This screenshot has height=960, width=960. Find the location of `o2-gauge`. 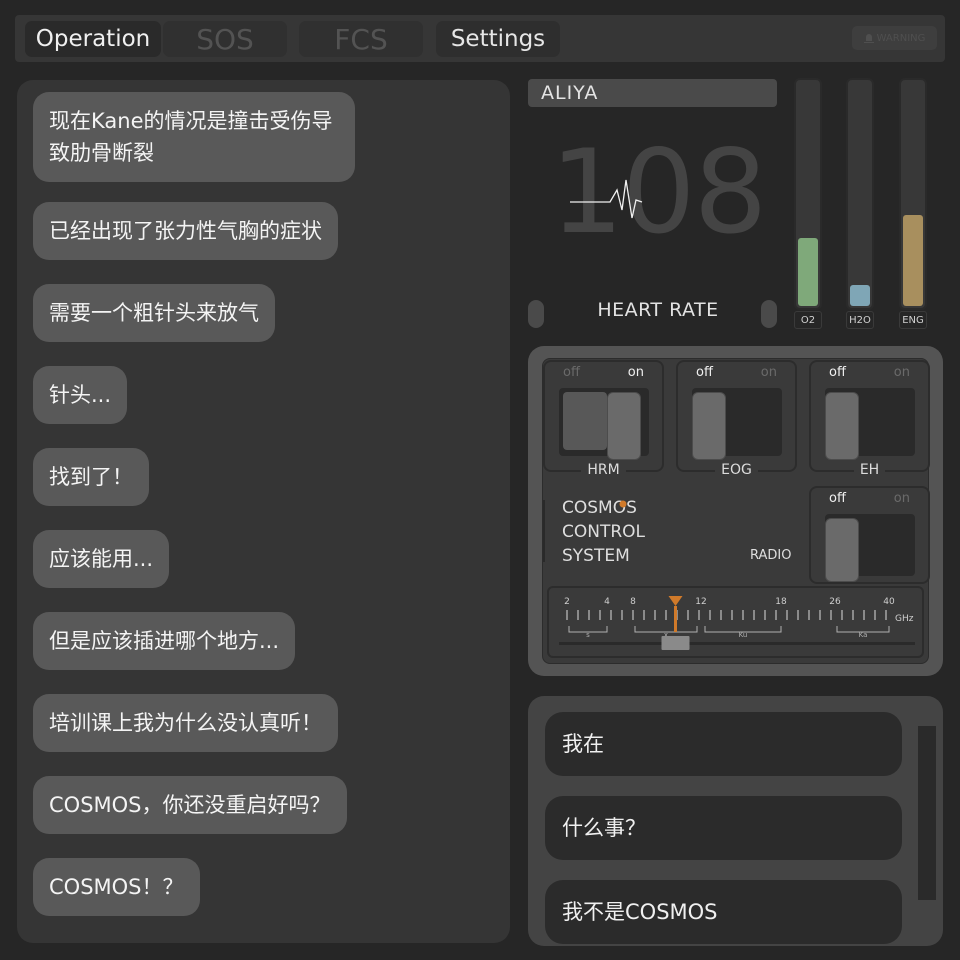

o2-gauge is located at coordinates (808, 194).